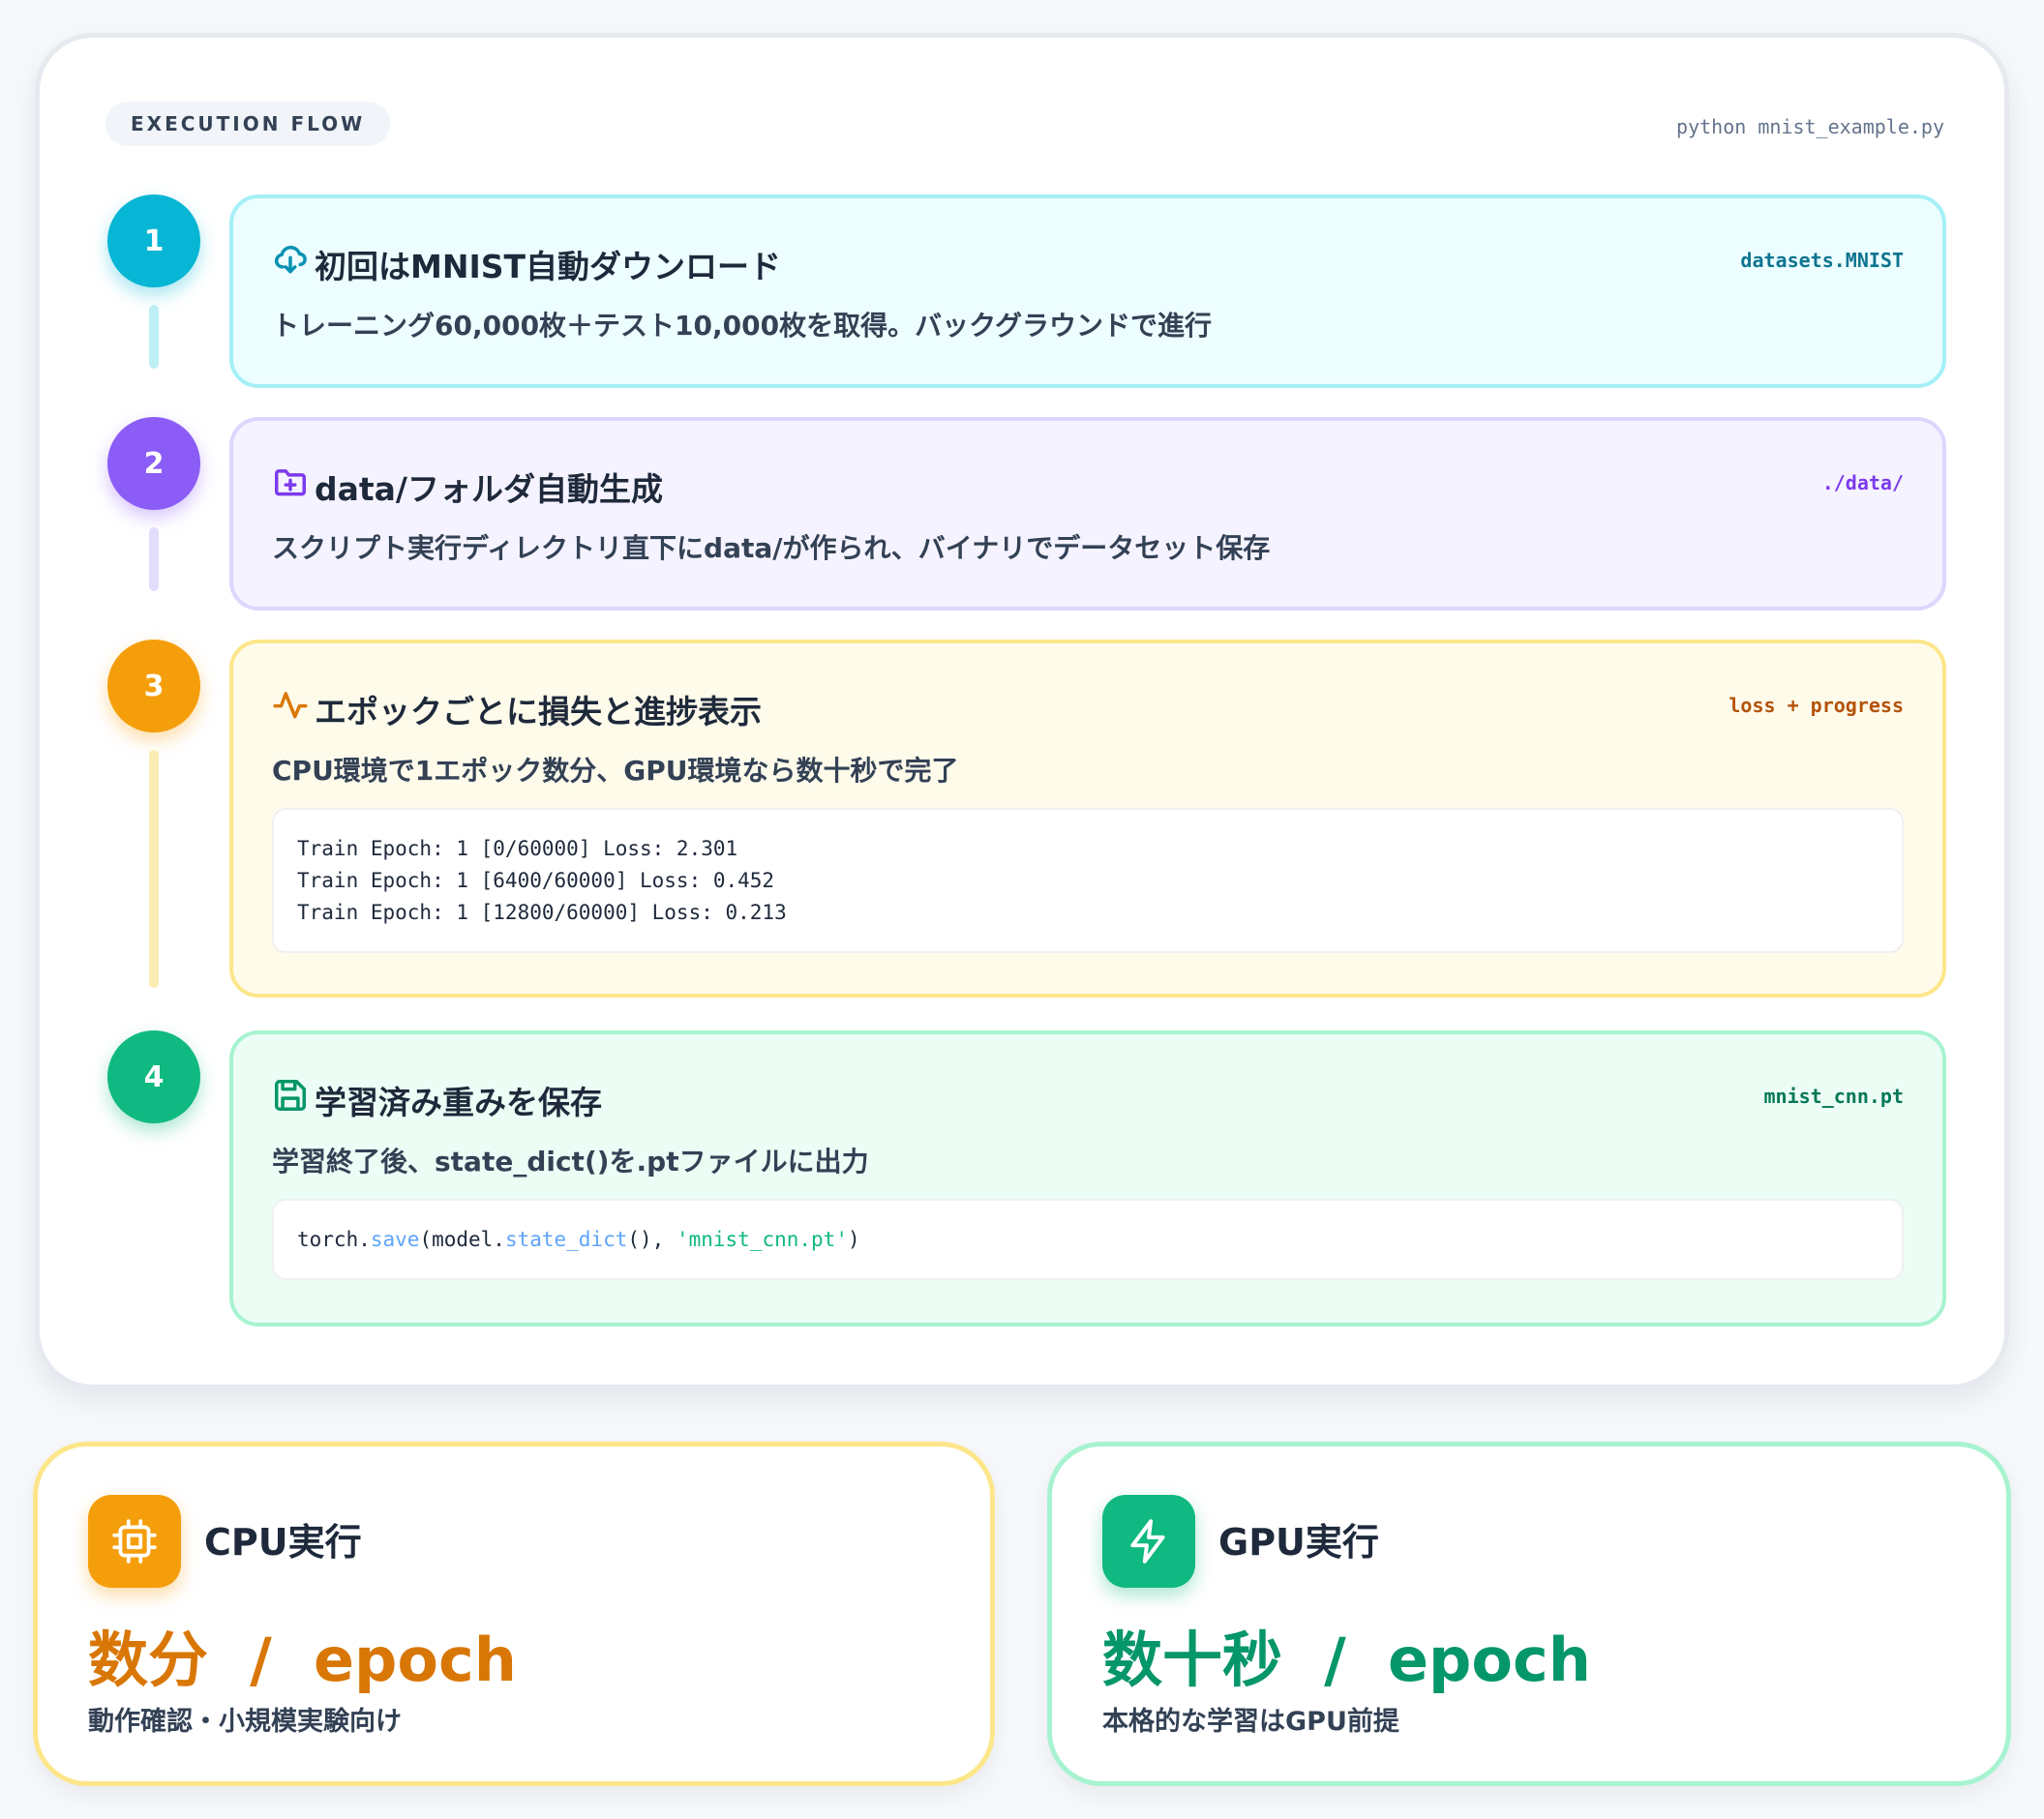  What do you see at coordinates (245, 1722) in the screenshot?
I see `cpu-note: 動作確認・小規模実験向け` at bounding box center [245, 1722].